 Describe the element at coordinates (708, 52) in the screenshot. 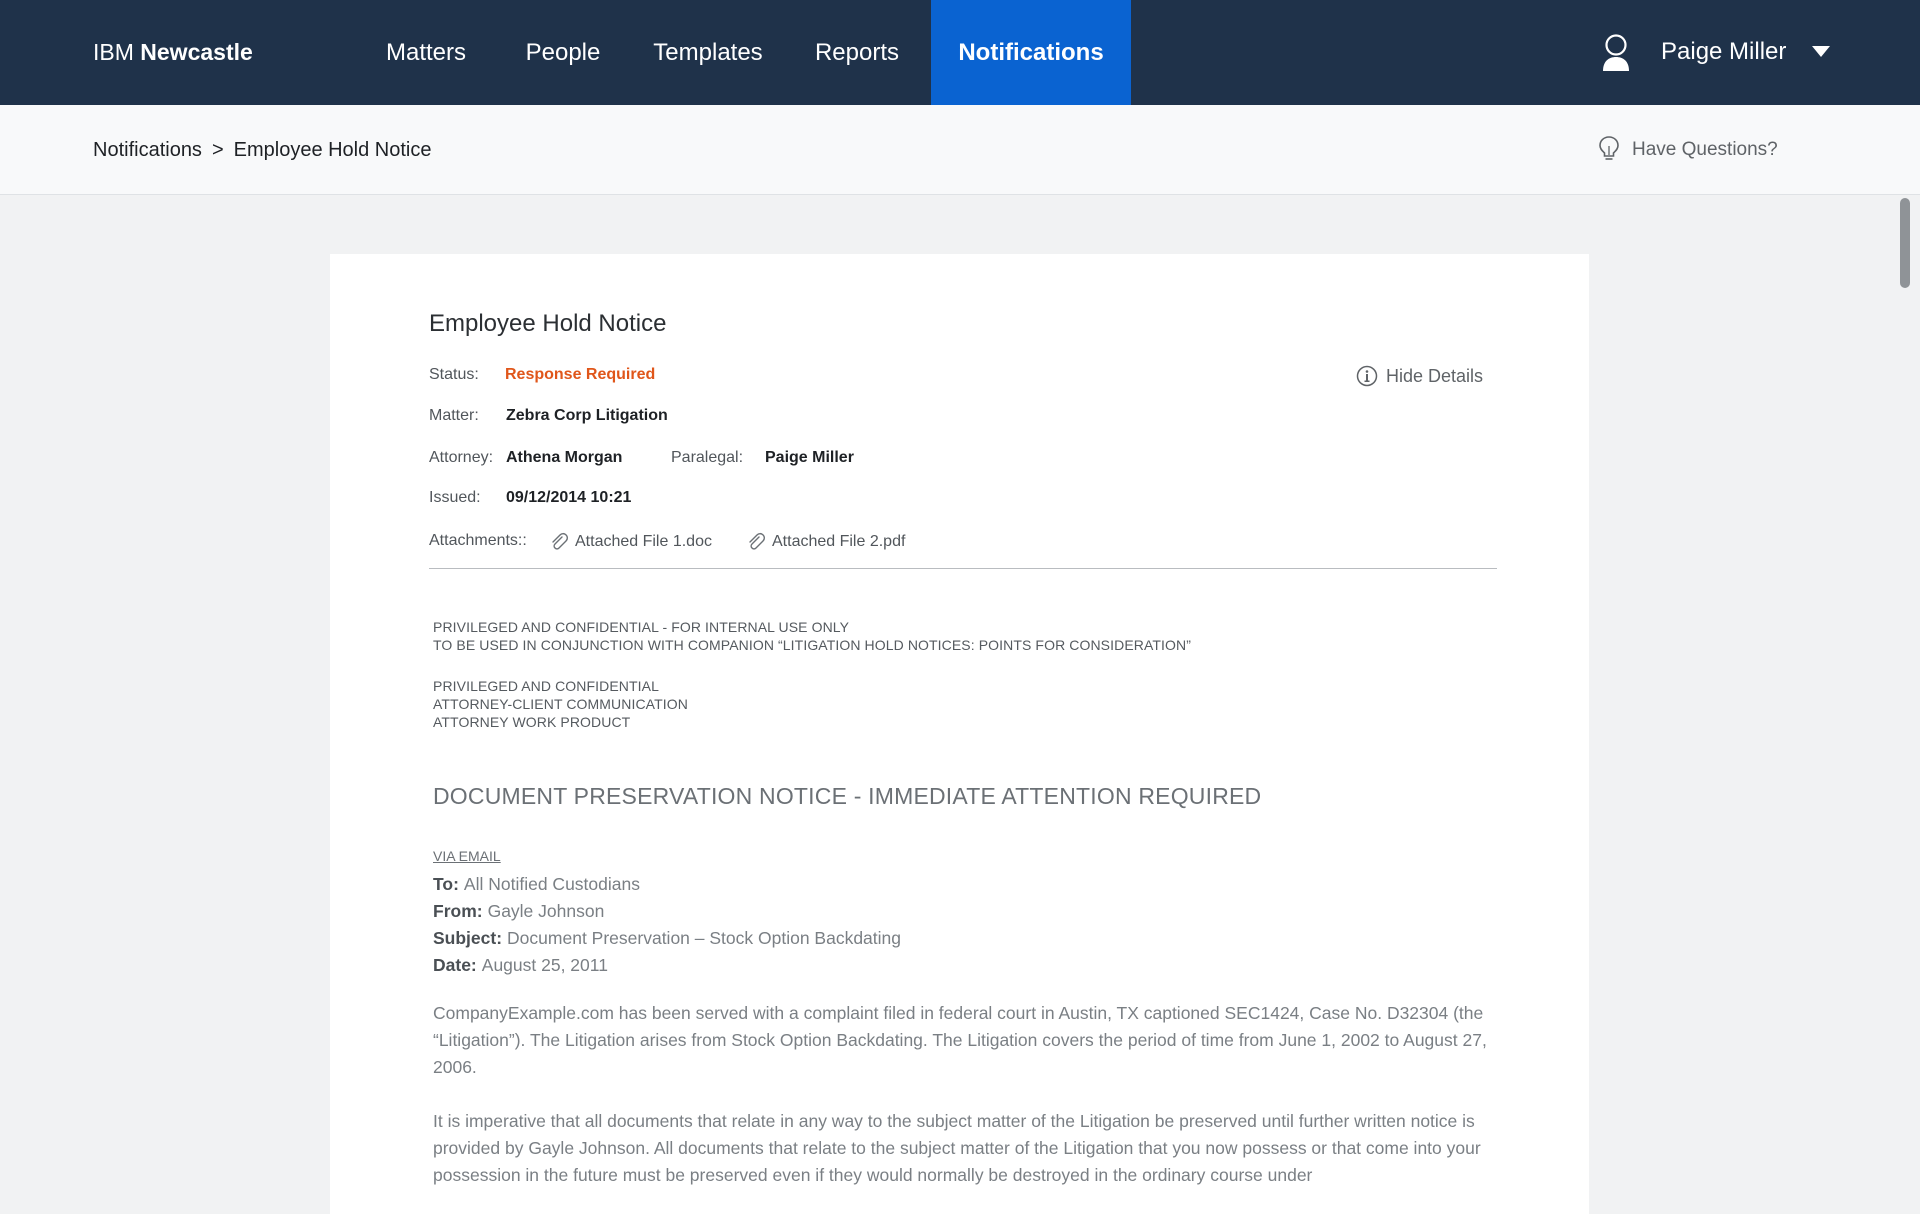

I see `nav-item-templates: Templates` at that location.